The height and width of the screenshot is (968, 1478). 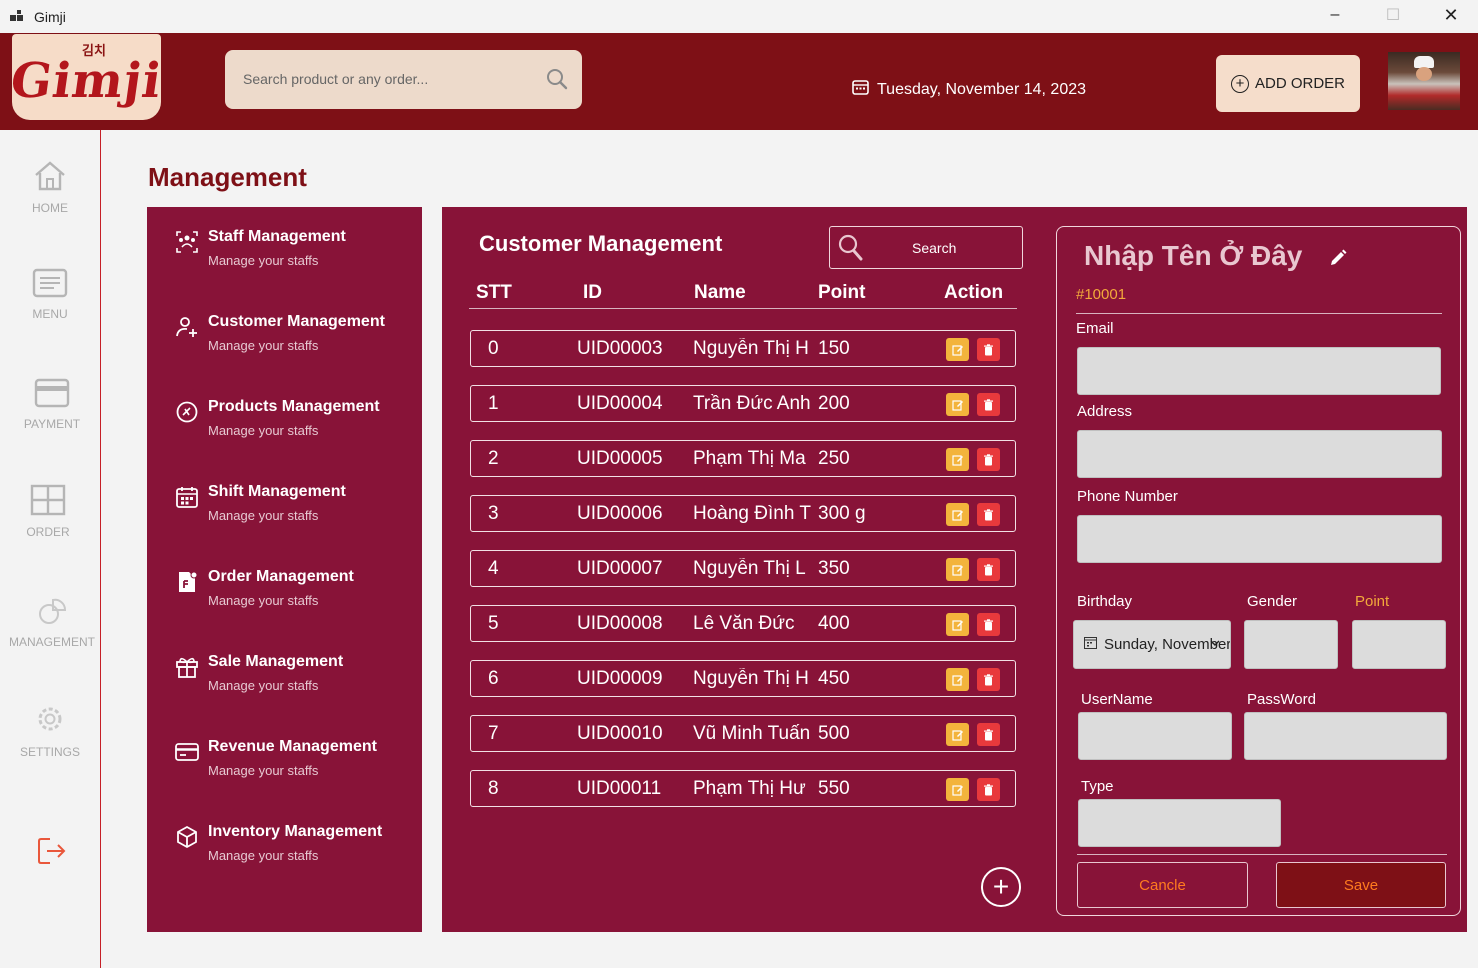 I want to click on sidebar-item-menu: MENU, so click(x=50, y=294).